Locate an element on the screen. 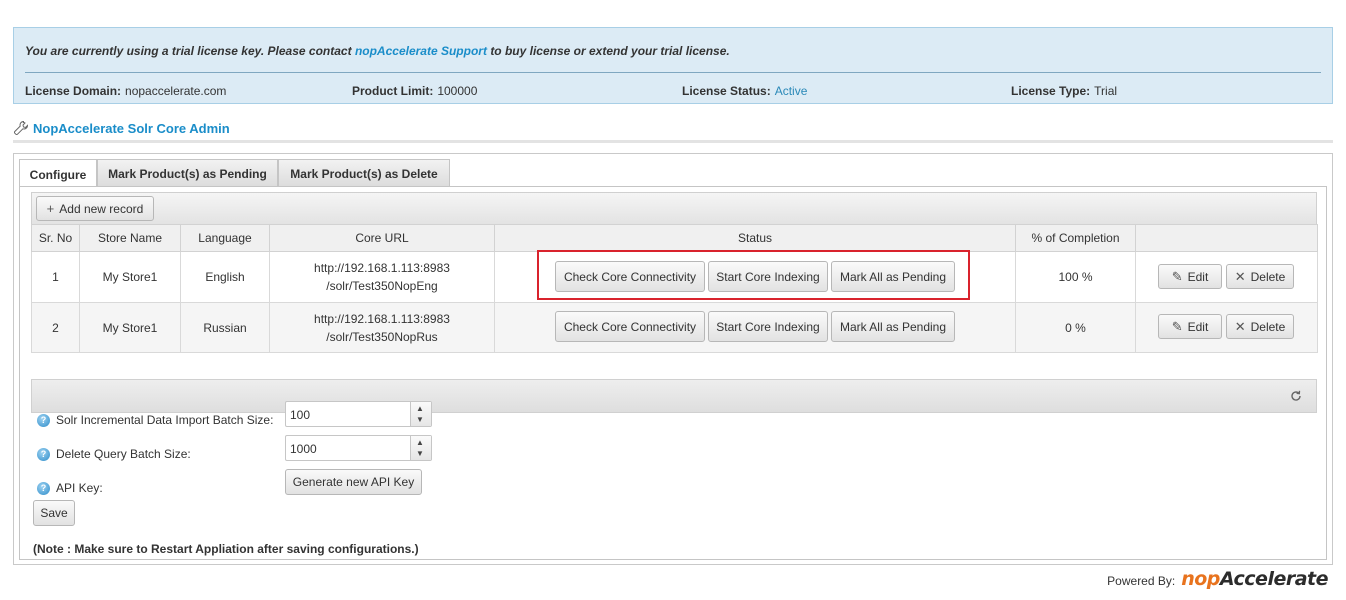 The image size is (1346, 600). core-url-line2: /solr/Test350NopEng is located at coordinates (382, 286).